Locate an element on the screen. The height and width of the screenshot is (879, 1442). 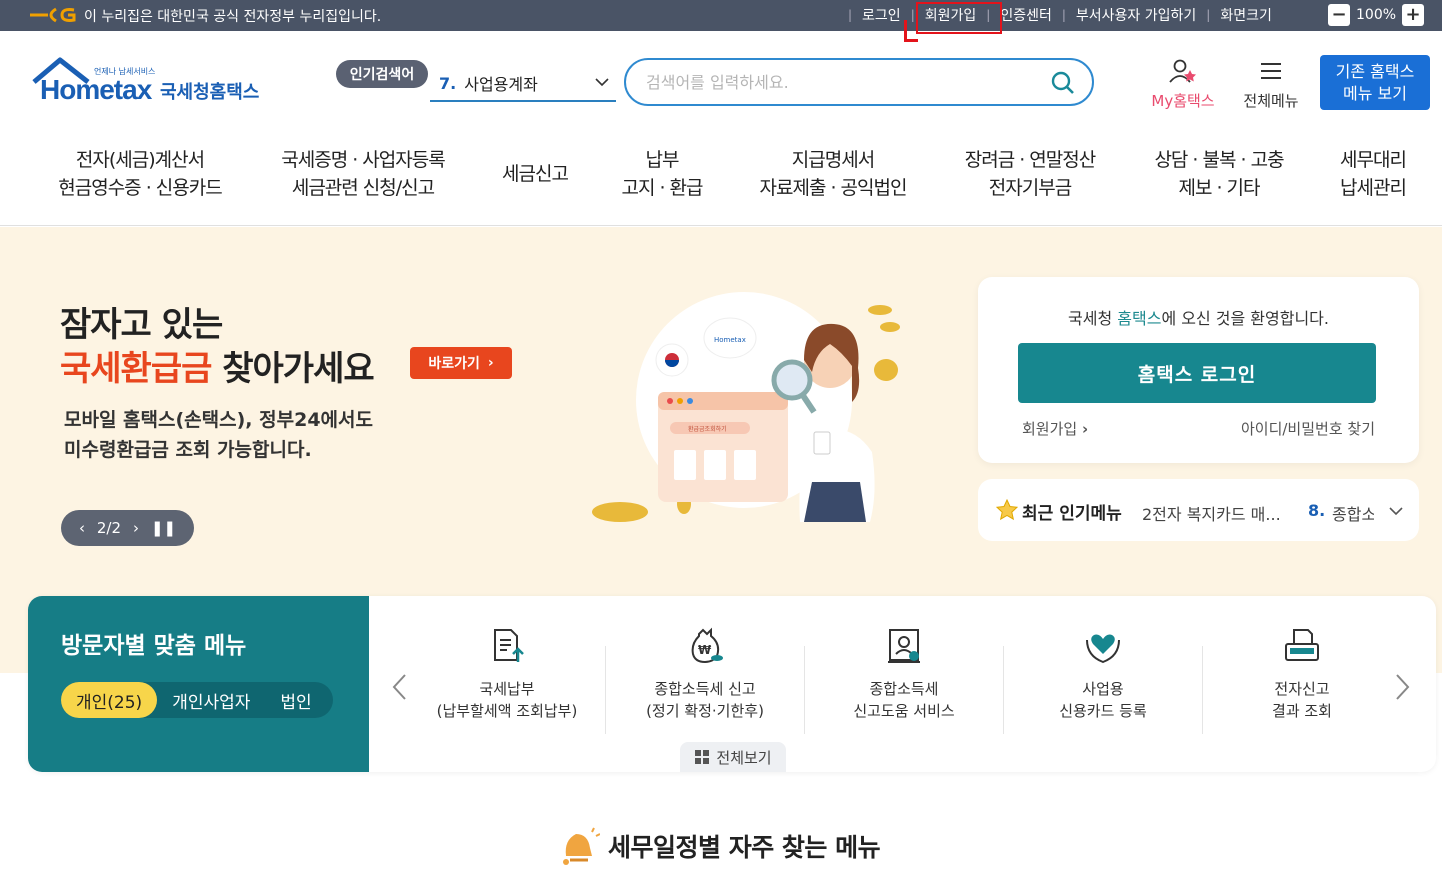
user-star-icon is located at coordinates (1182, 71).